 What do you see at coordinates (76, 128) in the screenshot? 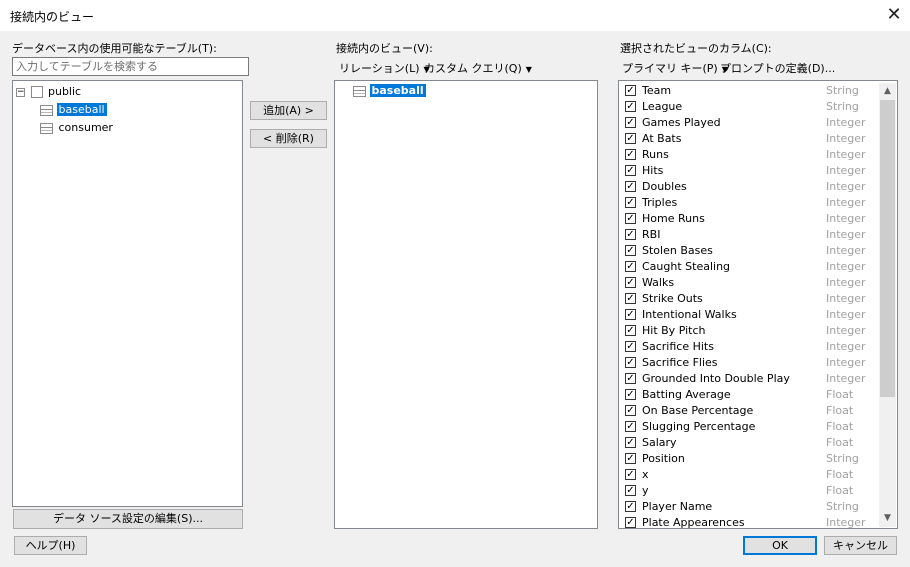
I see `tree-node-consumer: consumer` at bounding box center [76, 128].